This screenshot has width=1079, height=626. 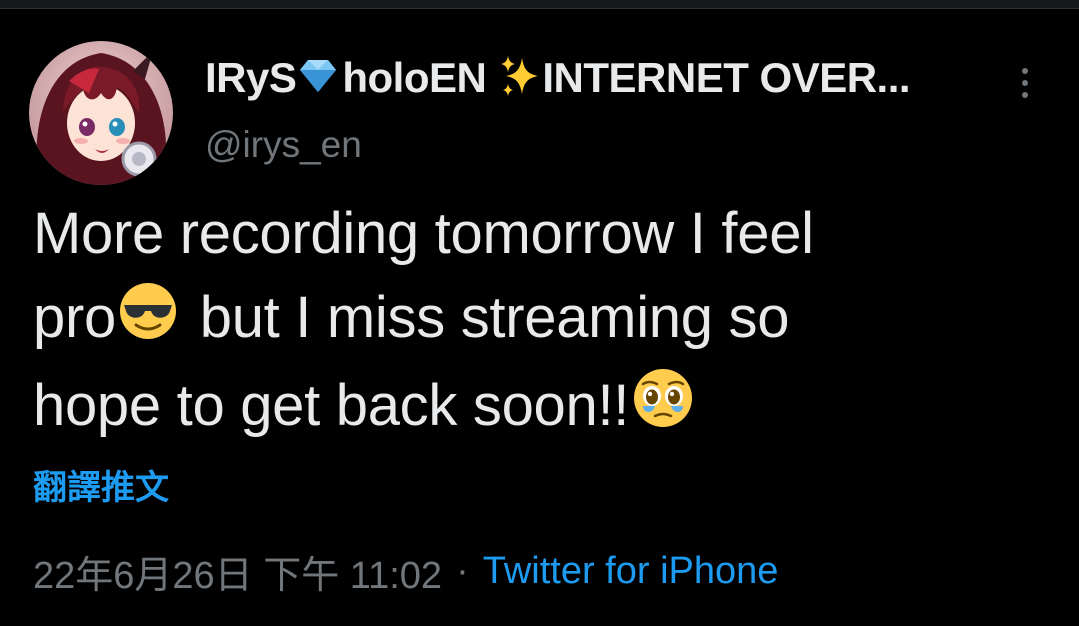 What do you see at coordinates (631, 571) in the screenshot?
I see `tweet-source-link: Twitter for iPhone` at bounding box center [631, 571].